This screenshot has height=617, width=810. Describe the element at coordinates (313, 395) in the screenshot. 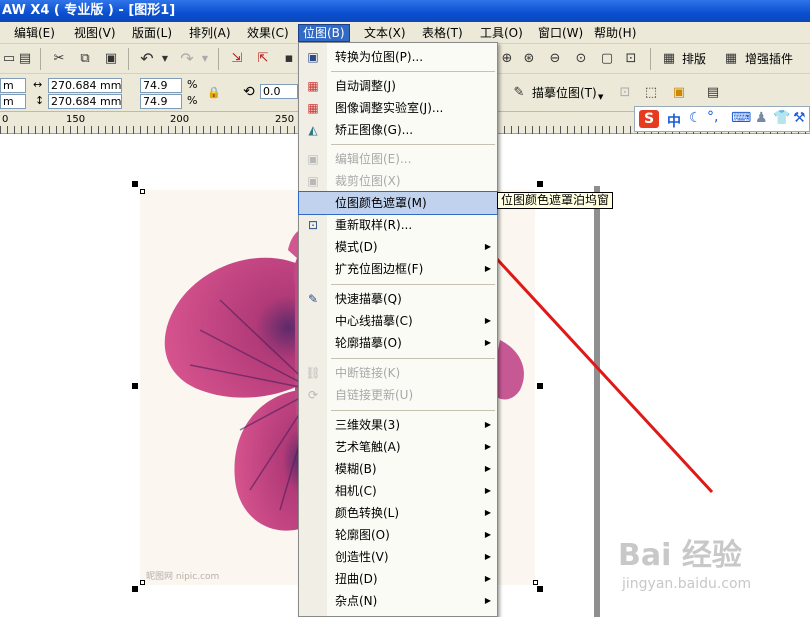

I see `update-link-icon: ⟳` at that location.